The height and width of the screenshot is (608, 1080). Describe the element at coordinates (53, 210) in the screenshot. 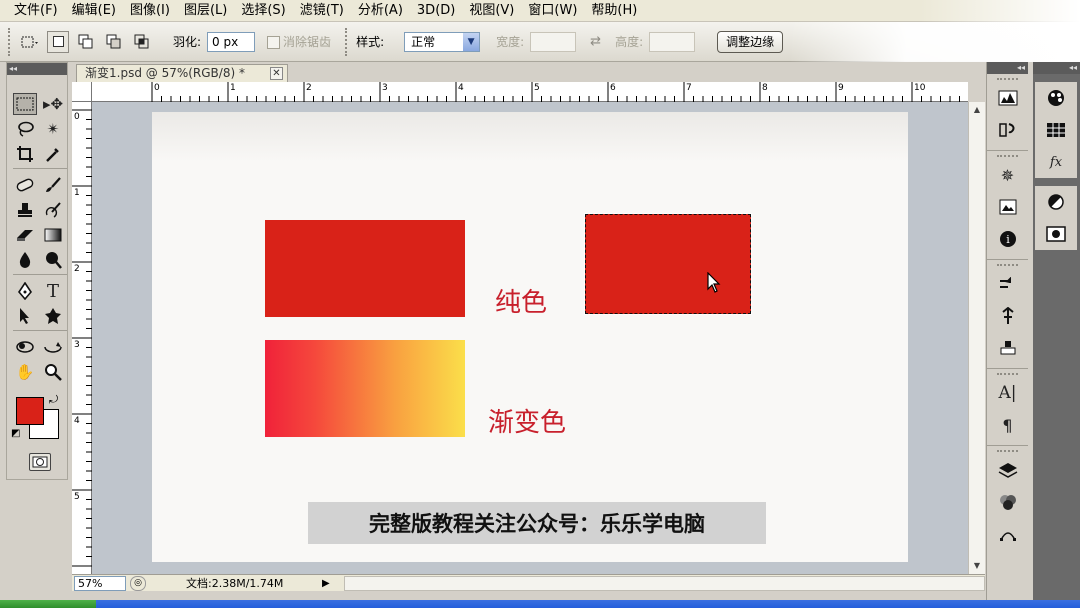

I see `history-brush-icon` at that location.